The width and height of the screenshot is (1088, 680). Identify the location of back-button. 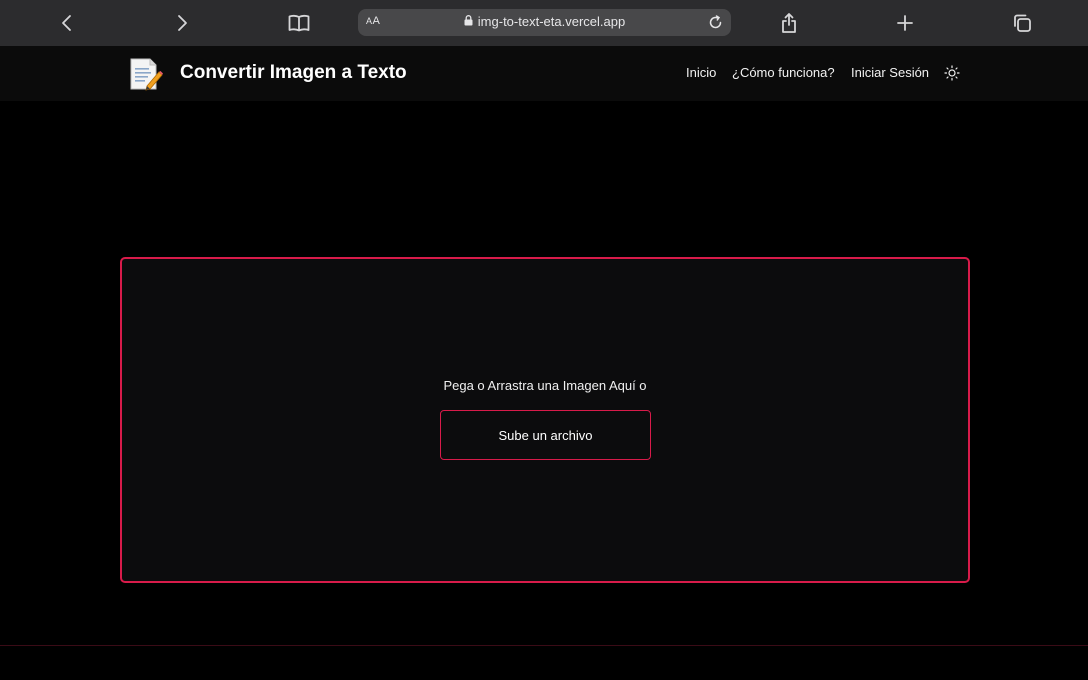
(67, 23).